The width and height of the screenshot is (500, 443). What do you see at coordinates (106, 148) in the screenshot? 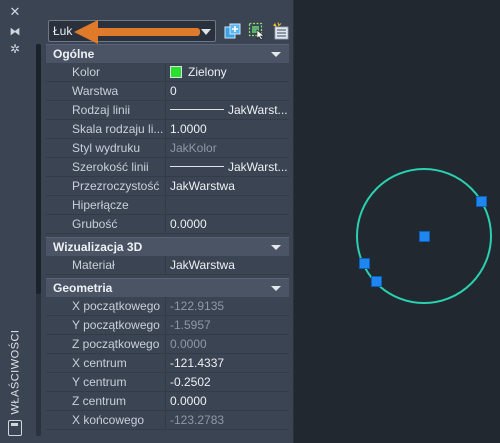
I see `property-label: Styl wydruku` at bounding box center [106, 148].